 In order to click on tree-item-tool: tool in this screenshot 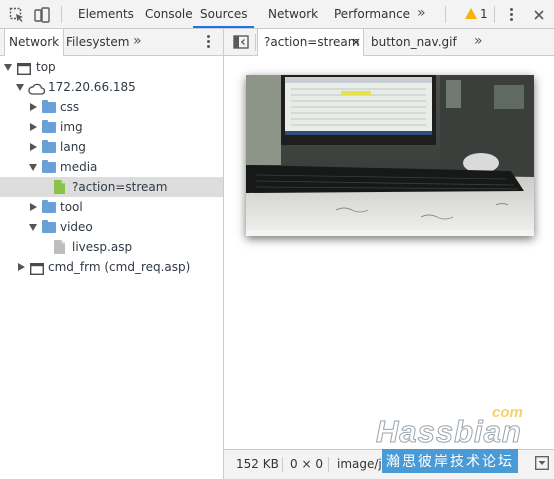, I will do `click(111, 207)`.